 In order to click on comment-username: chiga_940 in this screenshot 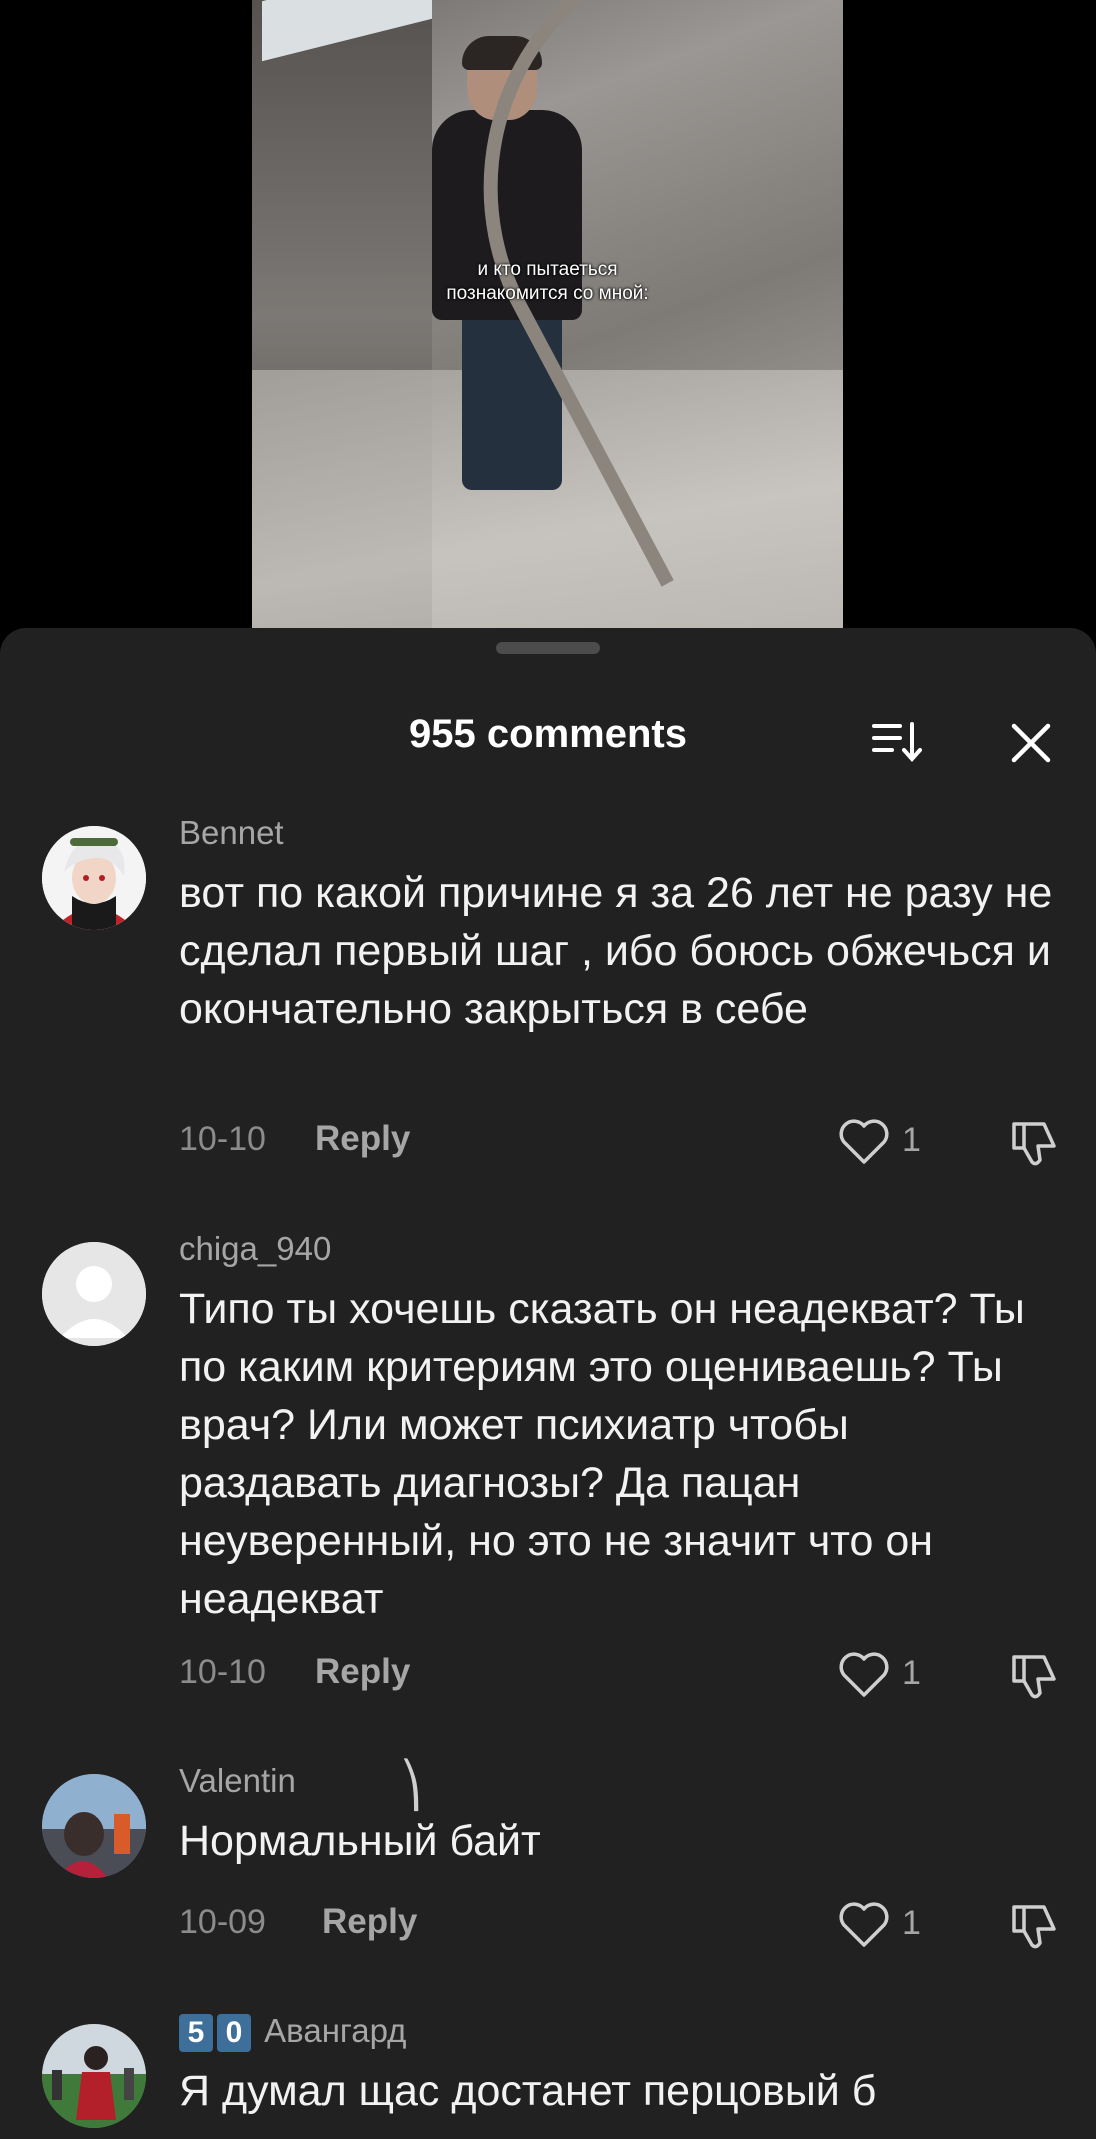, I will do `click(255, 1249)`.